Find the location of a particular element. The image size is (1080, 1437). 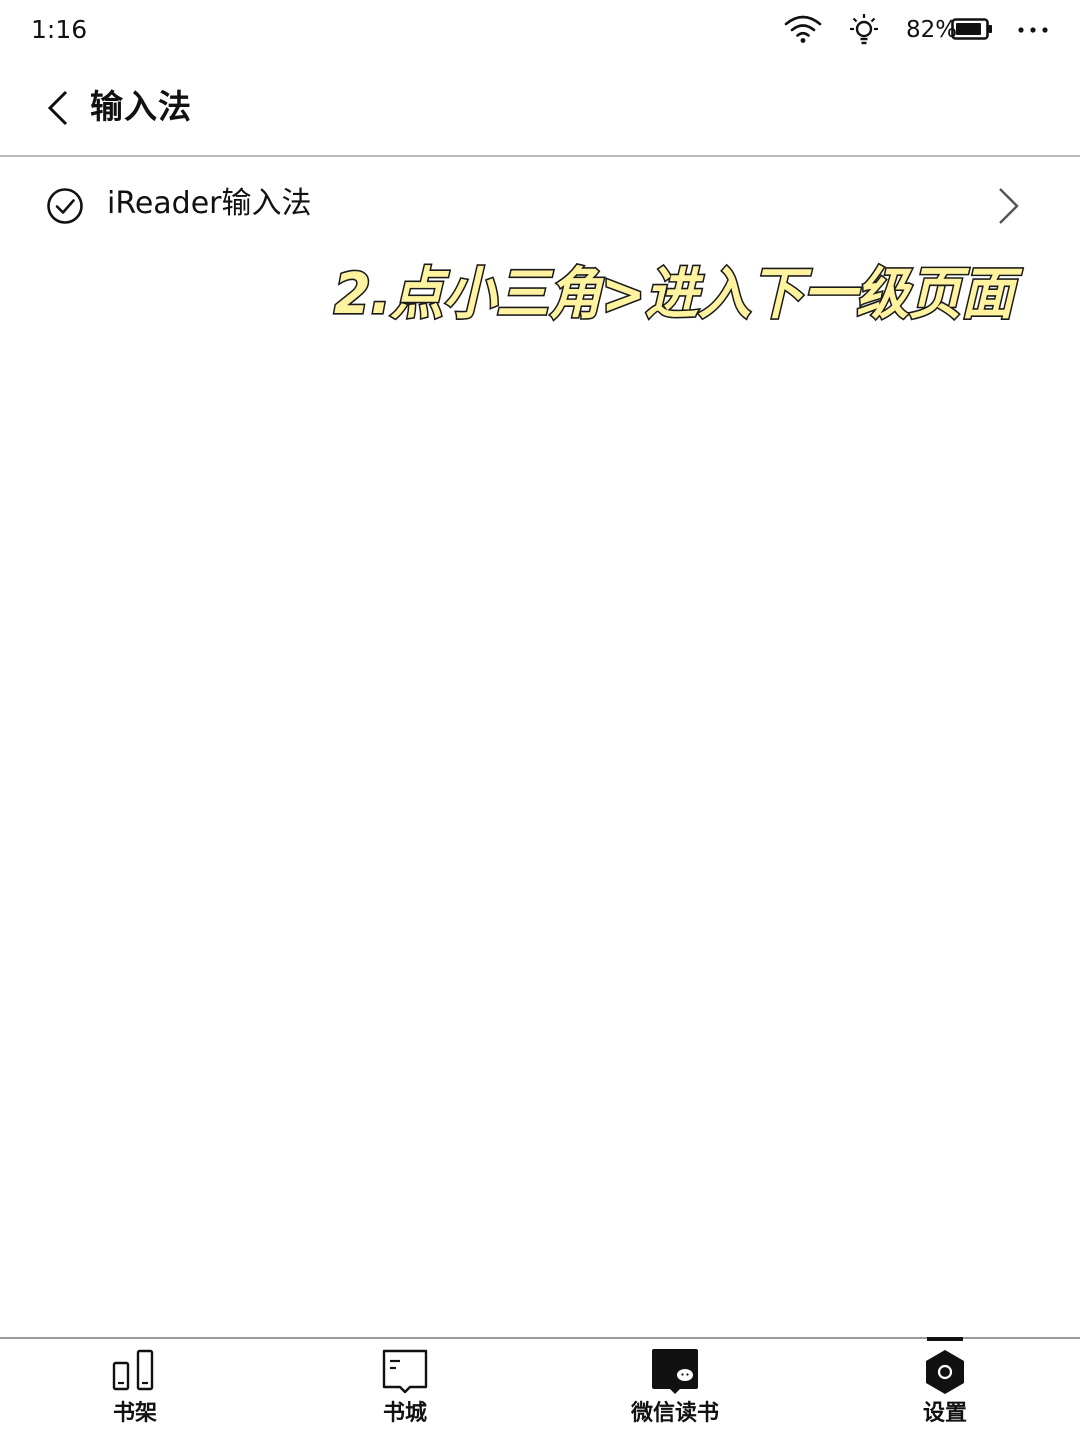

battery-icon is located at coordinates (971, 29).